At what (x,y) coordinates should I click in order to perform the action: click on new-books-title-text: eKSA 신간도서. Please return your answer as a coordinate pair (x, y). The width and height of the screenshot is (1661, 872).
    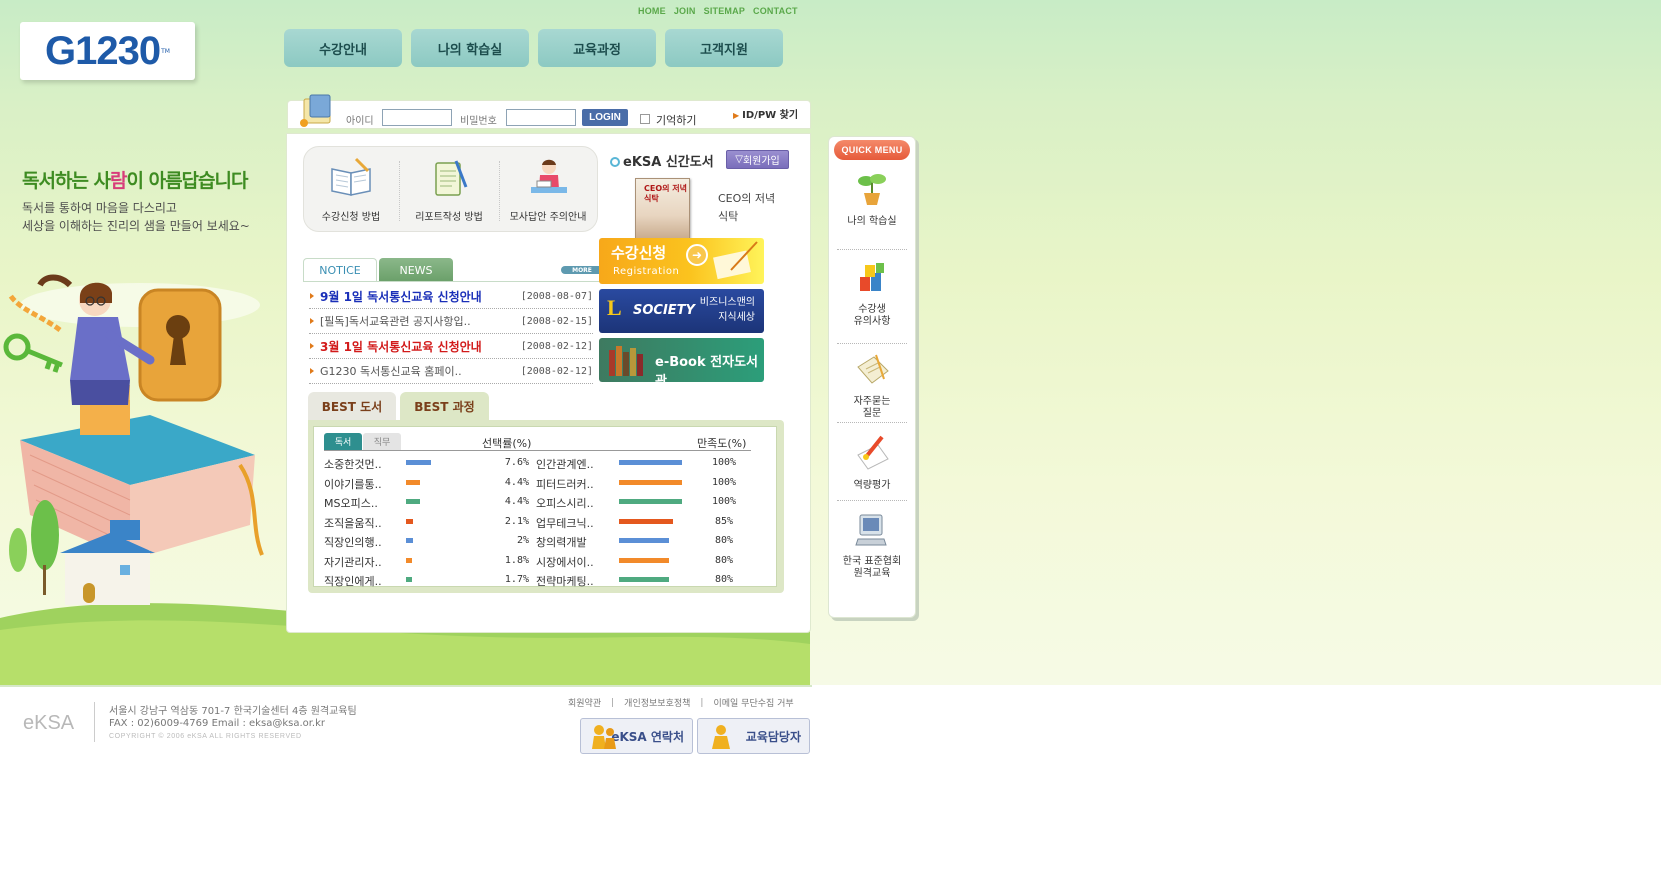
    Looking at the image, I should click on (668, 162).